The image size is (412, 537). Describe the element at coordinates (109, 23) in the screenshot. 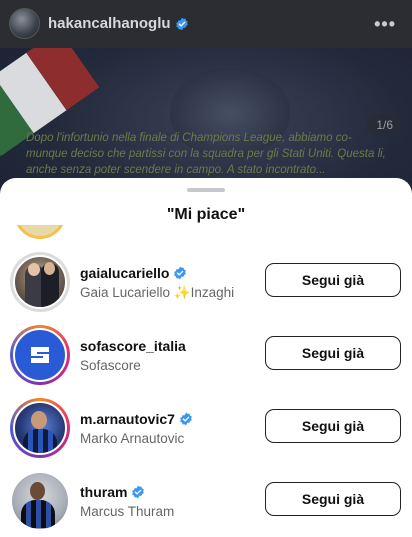

I see `post-author-username: hakancalhanoglu` at that location.